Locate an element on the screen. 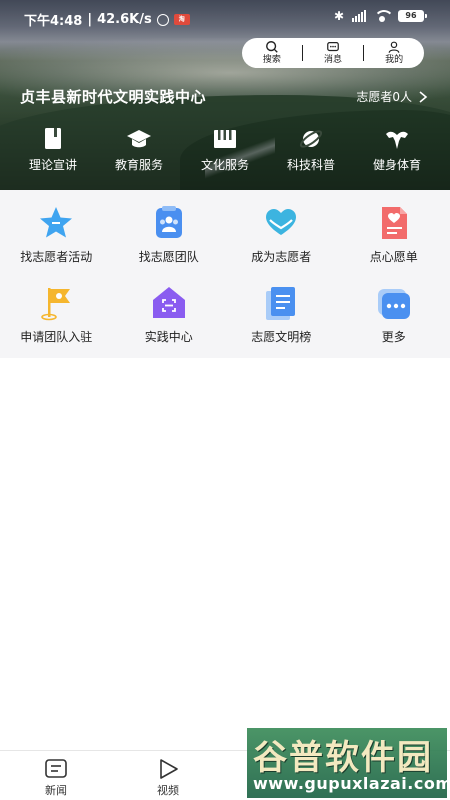 The width and height of the screenshot is (450, 800). top-action-bar: 搜索 消息 我的 is located at coordinates (333, 53).